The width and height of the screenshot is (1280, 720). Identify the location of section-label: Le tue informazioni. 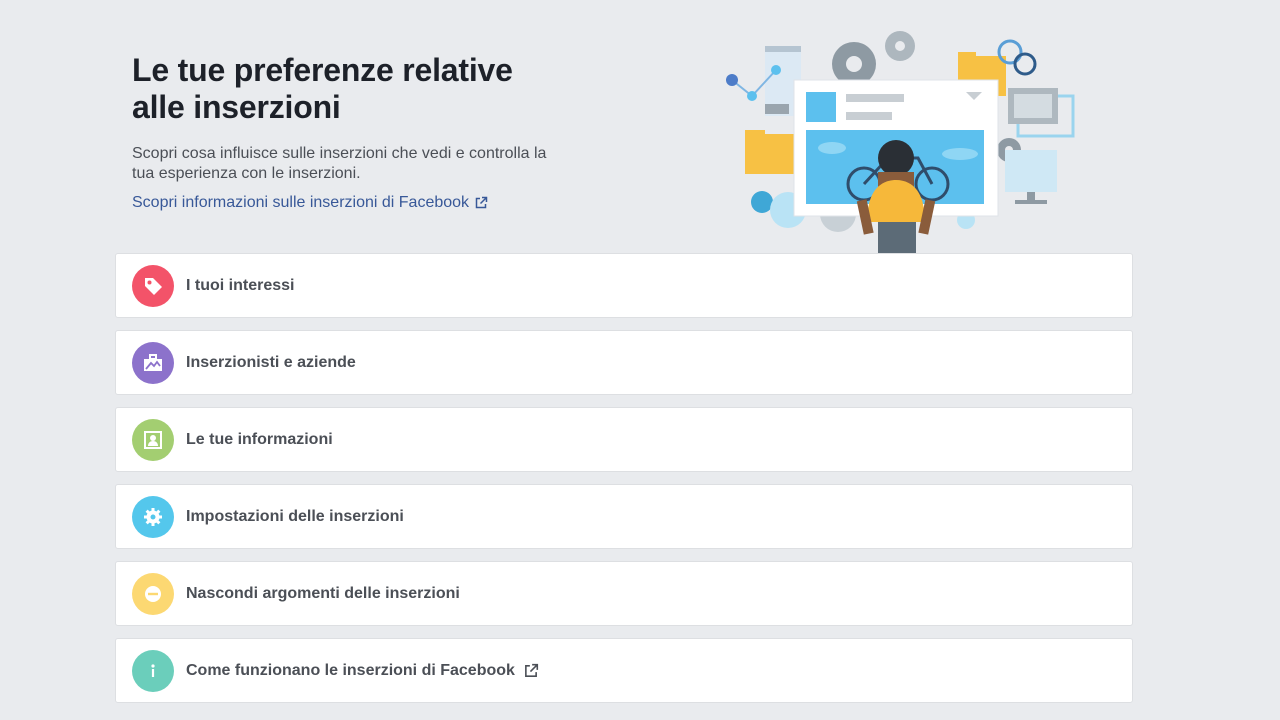
(259, 439).